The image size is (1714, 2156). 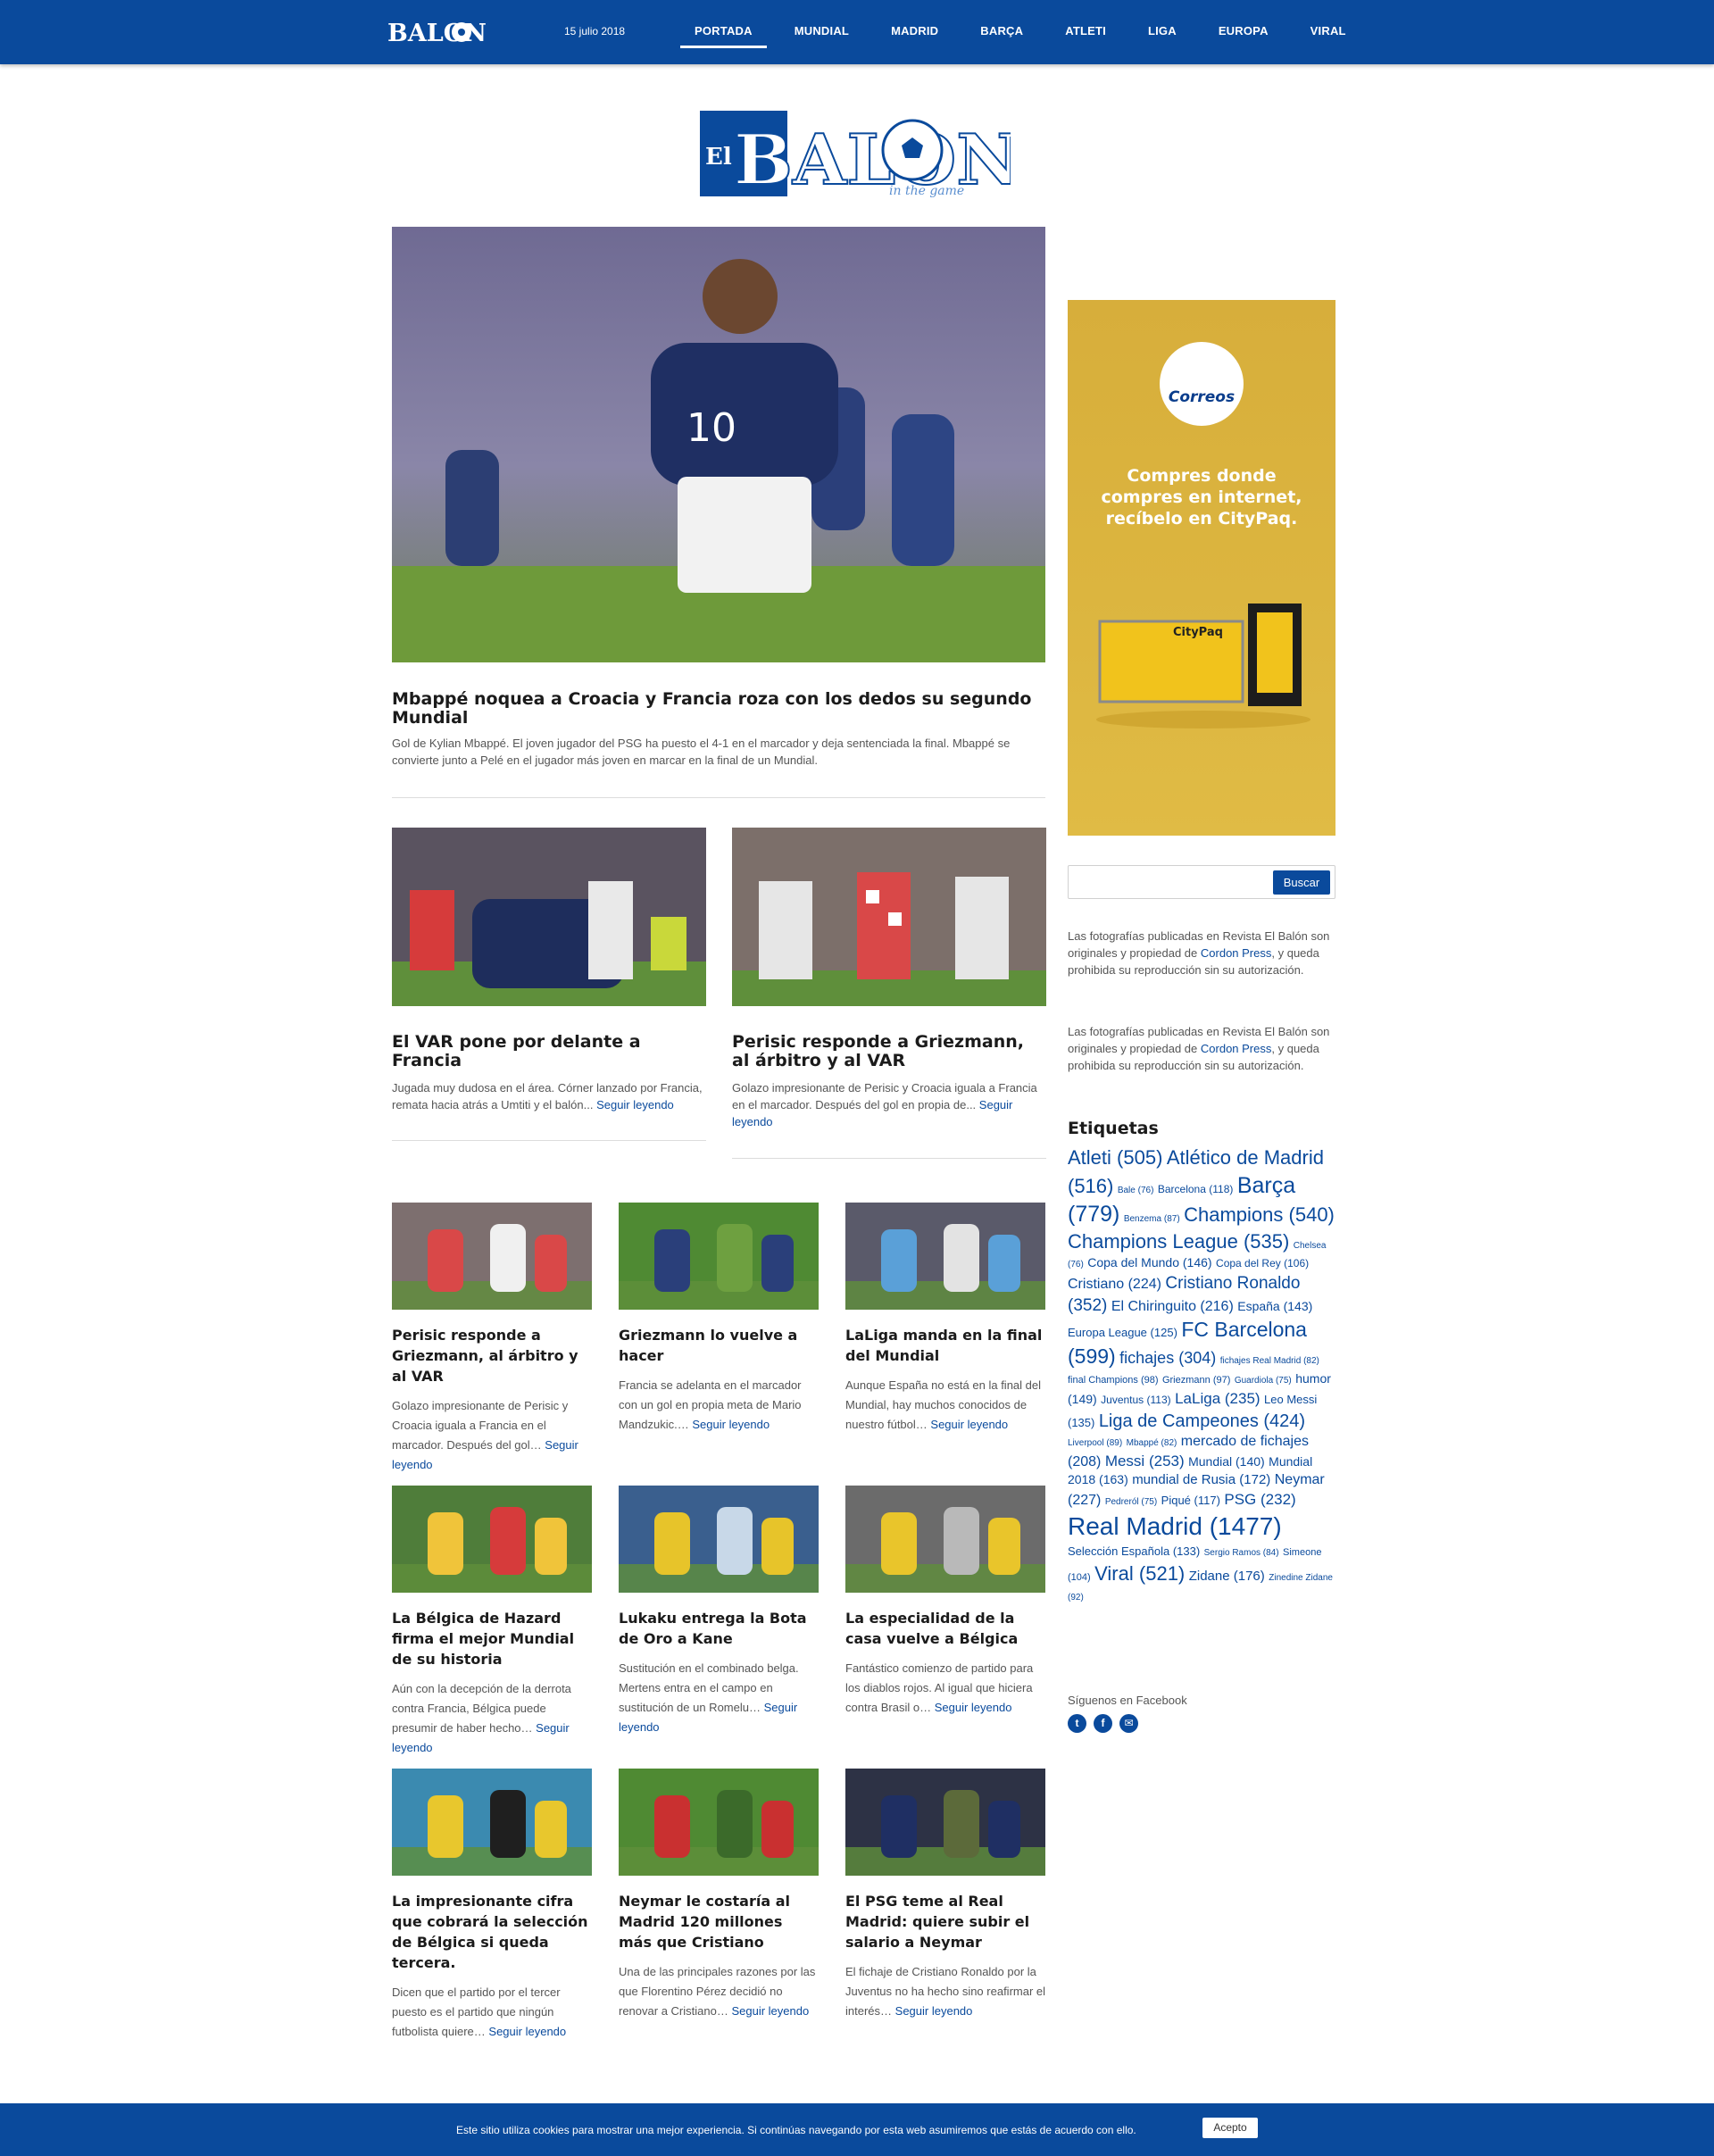 I want to click on tag-link: Atleti (505), so click(x=1115, y=1157).